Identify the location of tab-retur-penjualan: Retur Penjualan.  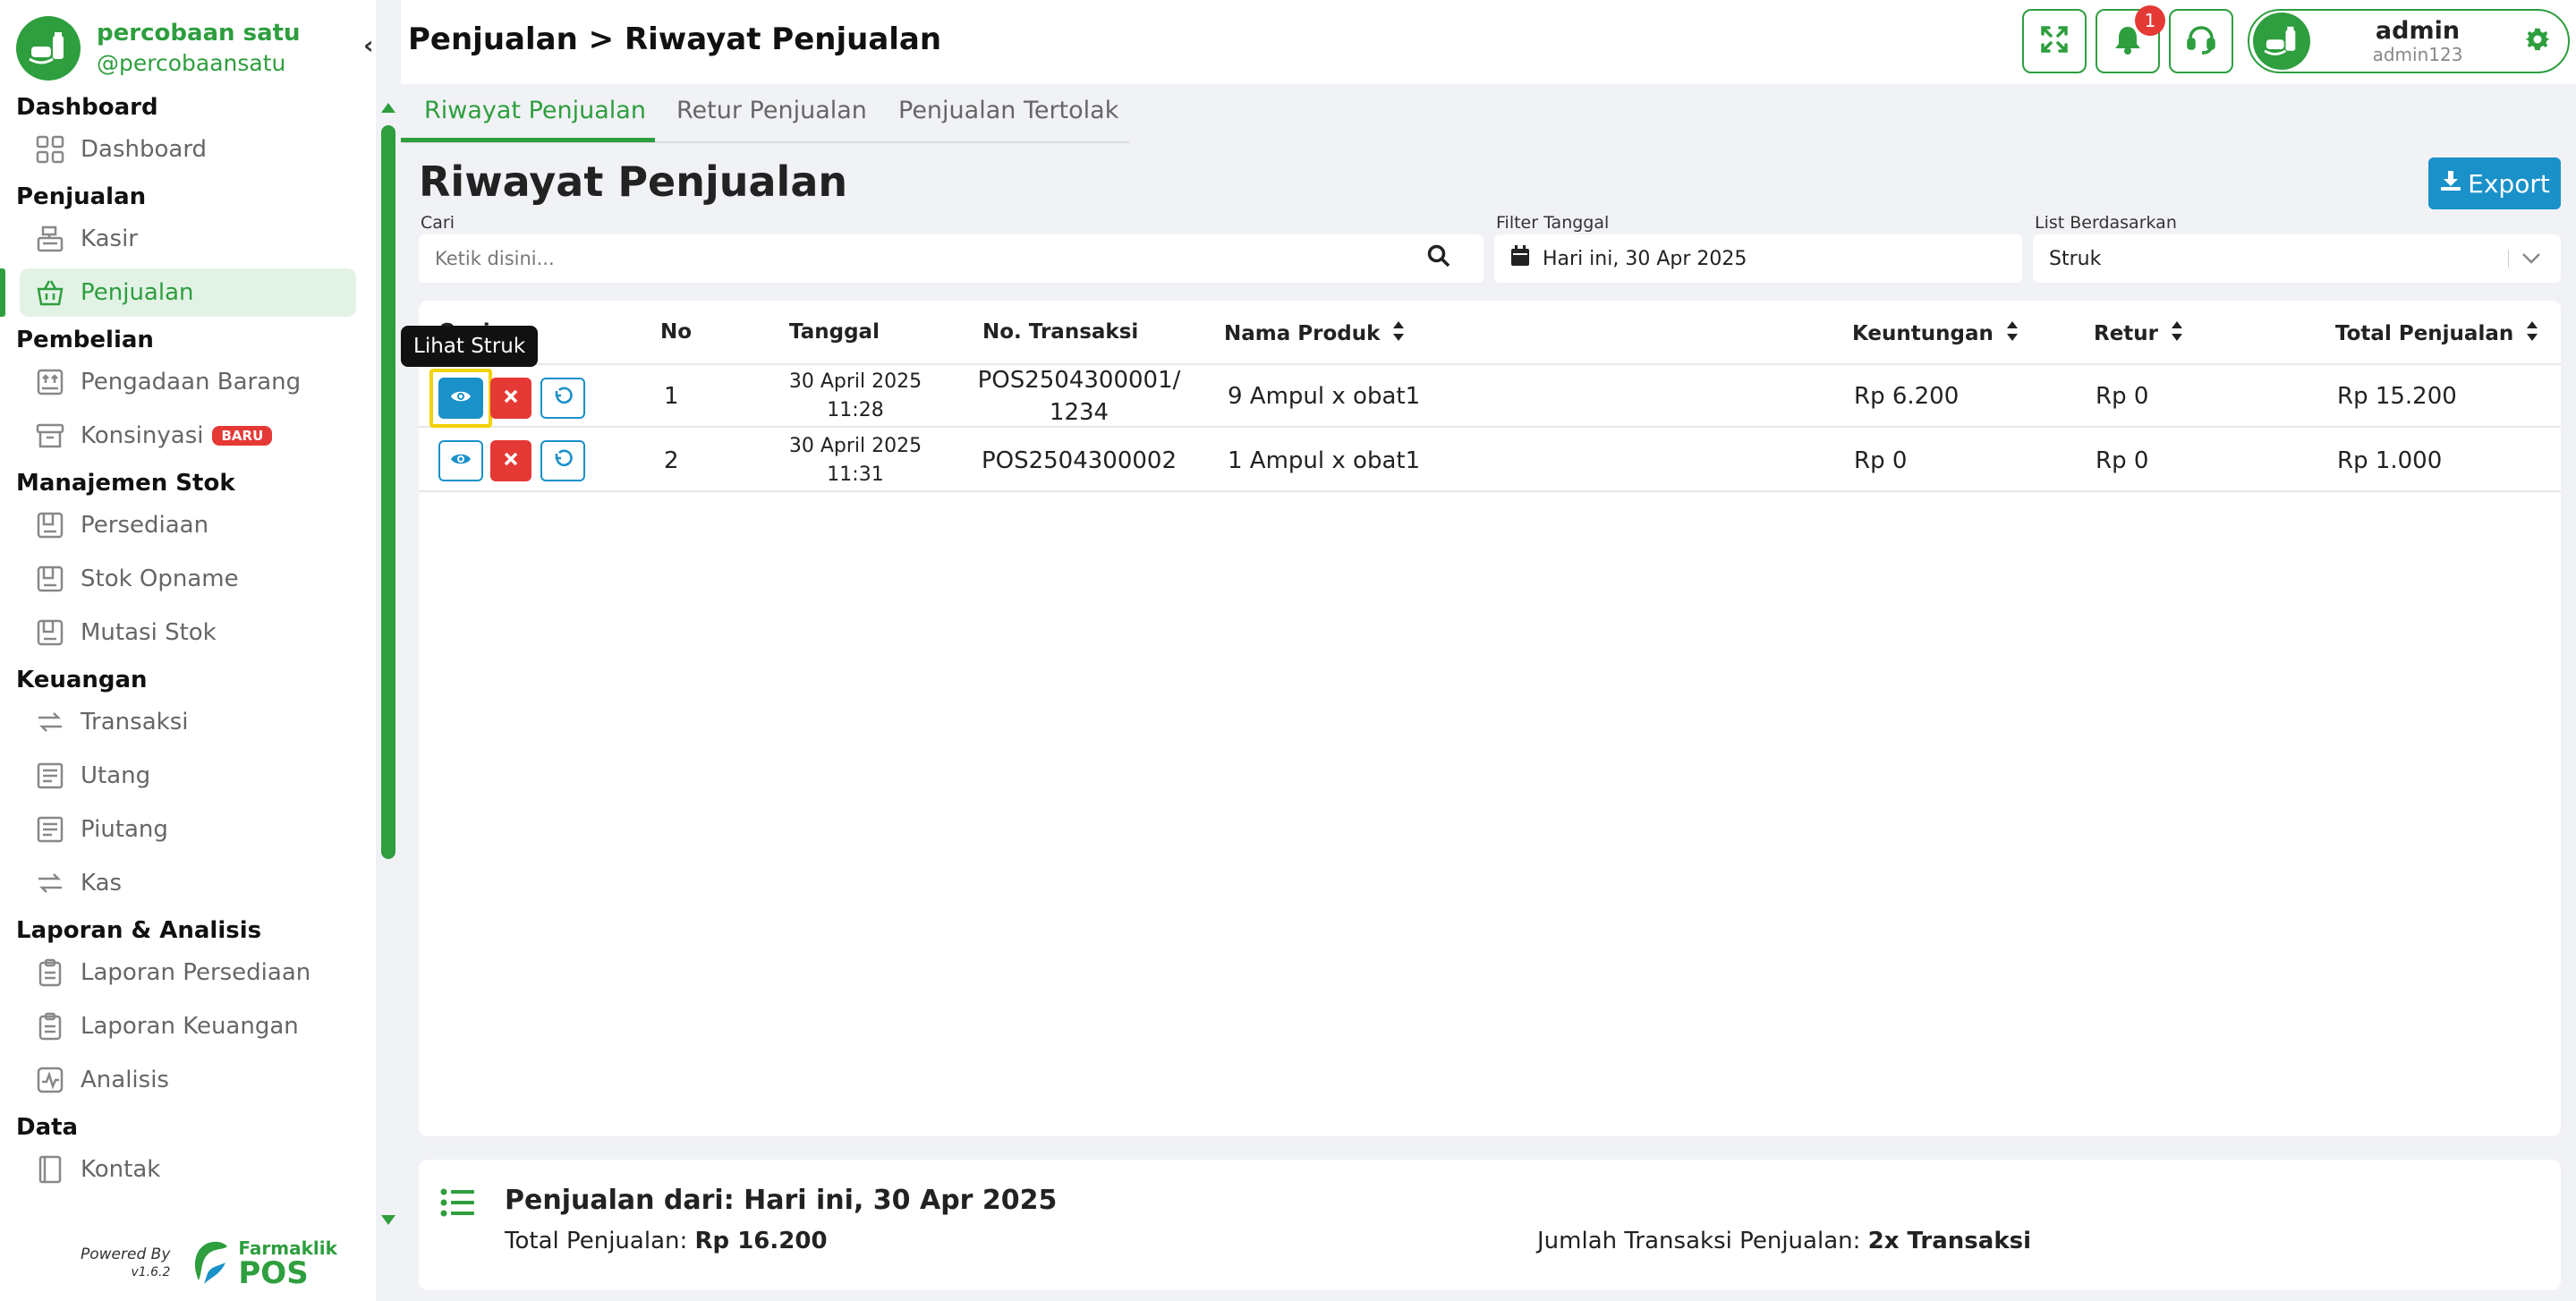
(771, 119).